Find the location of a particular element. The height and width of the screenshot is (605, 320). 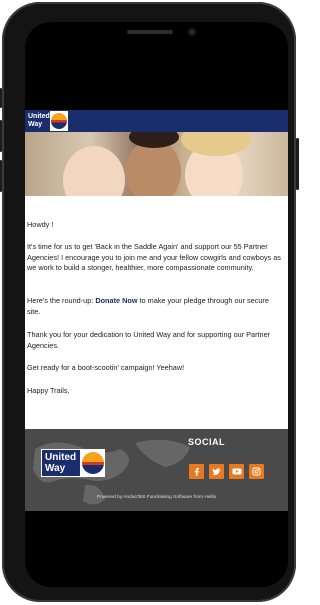

volume-down-button is located at coordinates (1, 176).